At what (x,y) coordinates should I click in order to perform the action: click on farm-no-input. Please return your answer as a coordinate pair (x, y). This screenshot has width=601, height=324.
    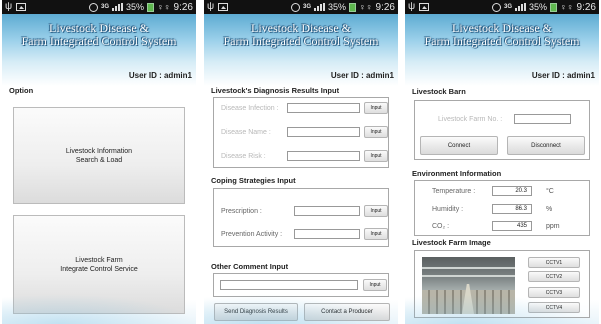
    Looking at the image, I should click on (542, 119).